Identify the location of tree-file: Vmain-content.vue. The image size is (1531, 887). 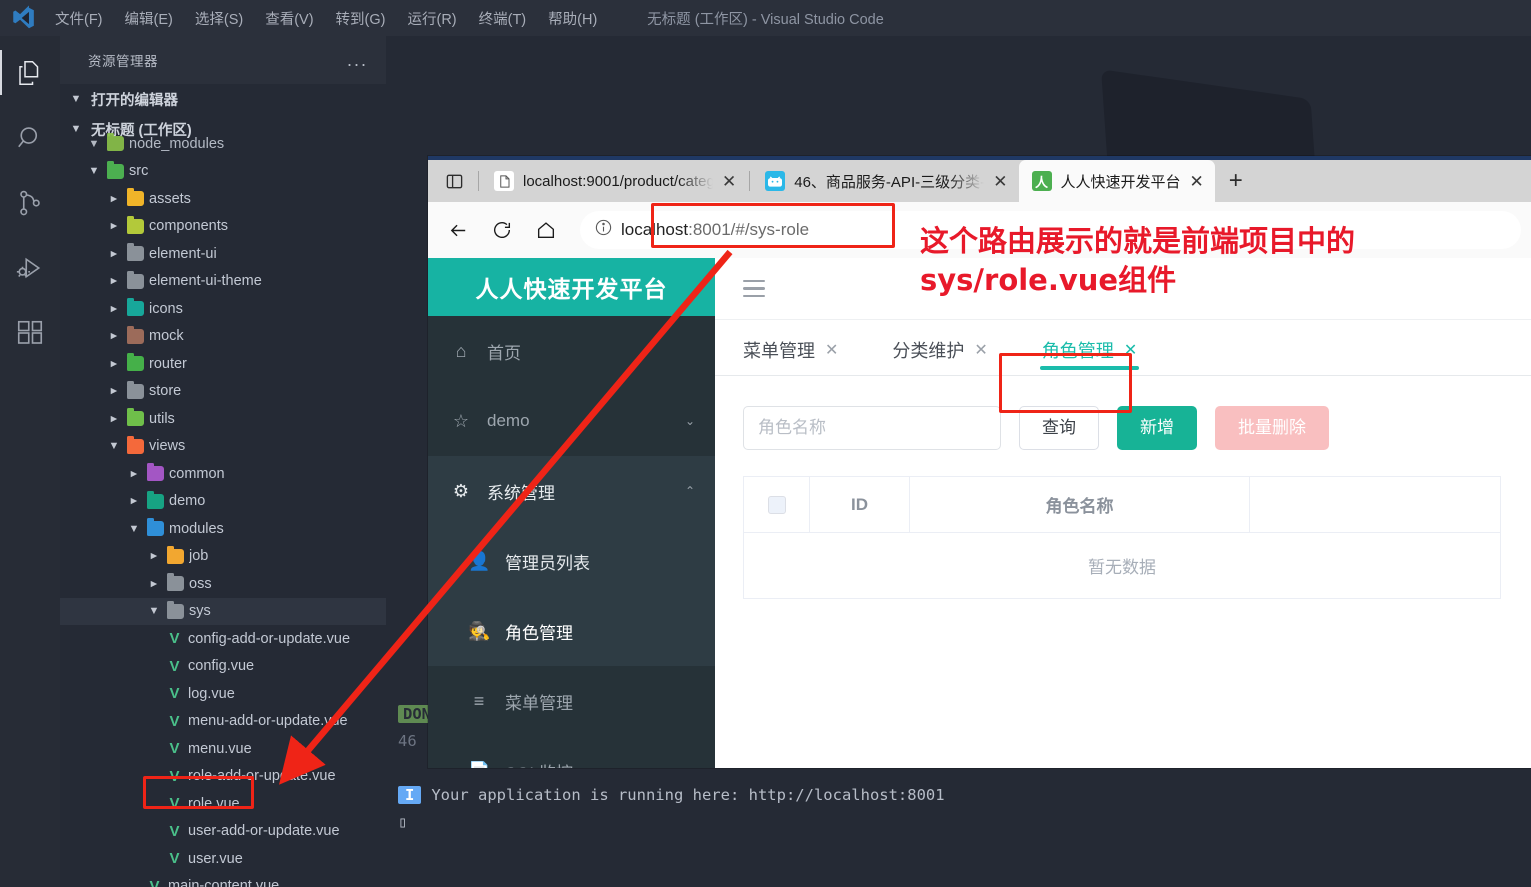
(223, 880).